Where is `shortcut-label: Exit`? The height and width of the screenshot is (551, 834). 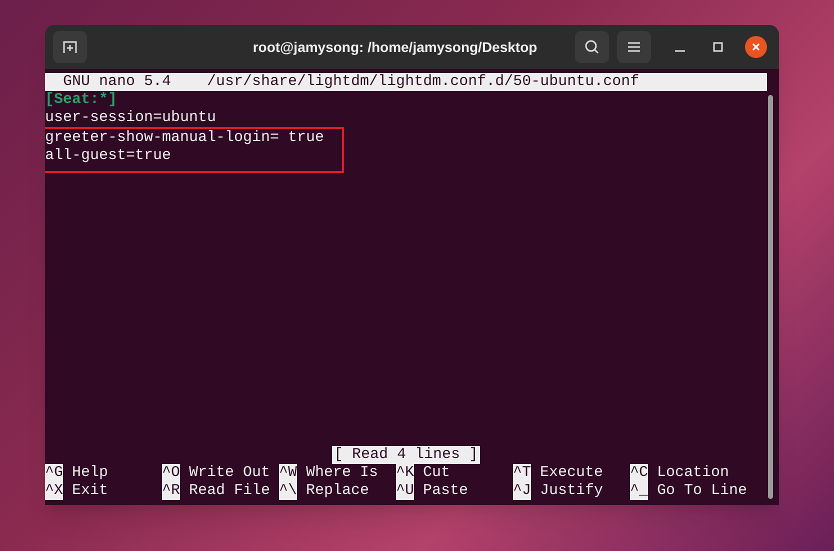
shortcut-label: Exit is located at coordinates (90, 491).